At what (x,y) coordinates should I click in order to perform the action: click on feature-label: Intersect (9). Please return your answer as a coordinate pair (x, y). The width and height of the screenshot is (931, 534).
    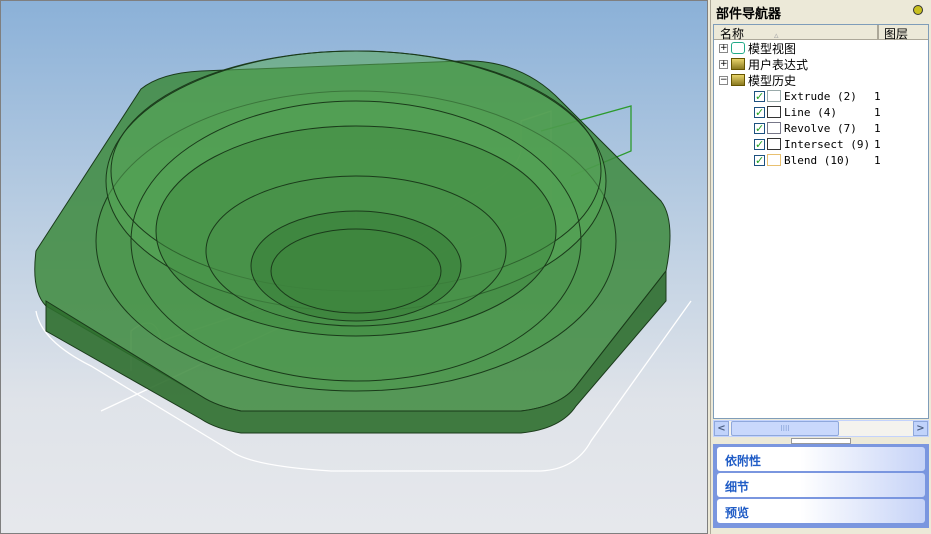
    Looking at the image, I should click on (827, 144).